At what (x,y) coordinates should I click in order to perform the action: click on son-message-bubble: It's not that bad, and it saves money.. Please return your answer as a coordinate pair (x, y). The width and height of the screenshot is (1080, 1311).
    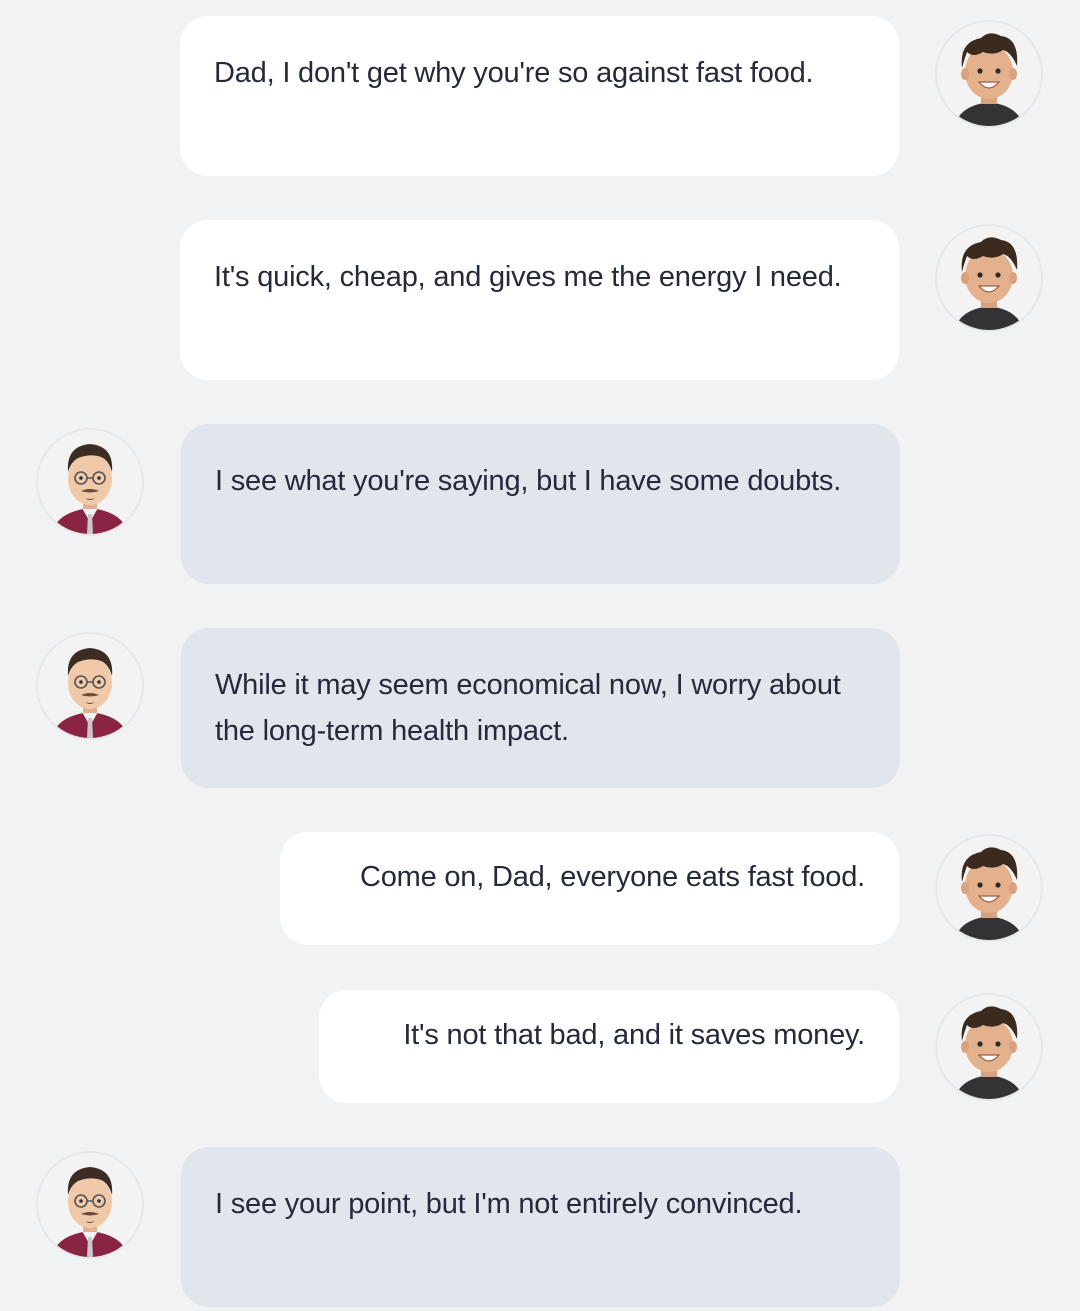
    Looking at the image, I should click on (609, 1046).